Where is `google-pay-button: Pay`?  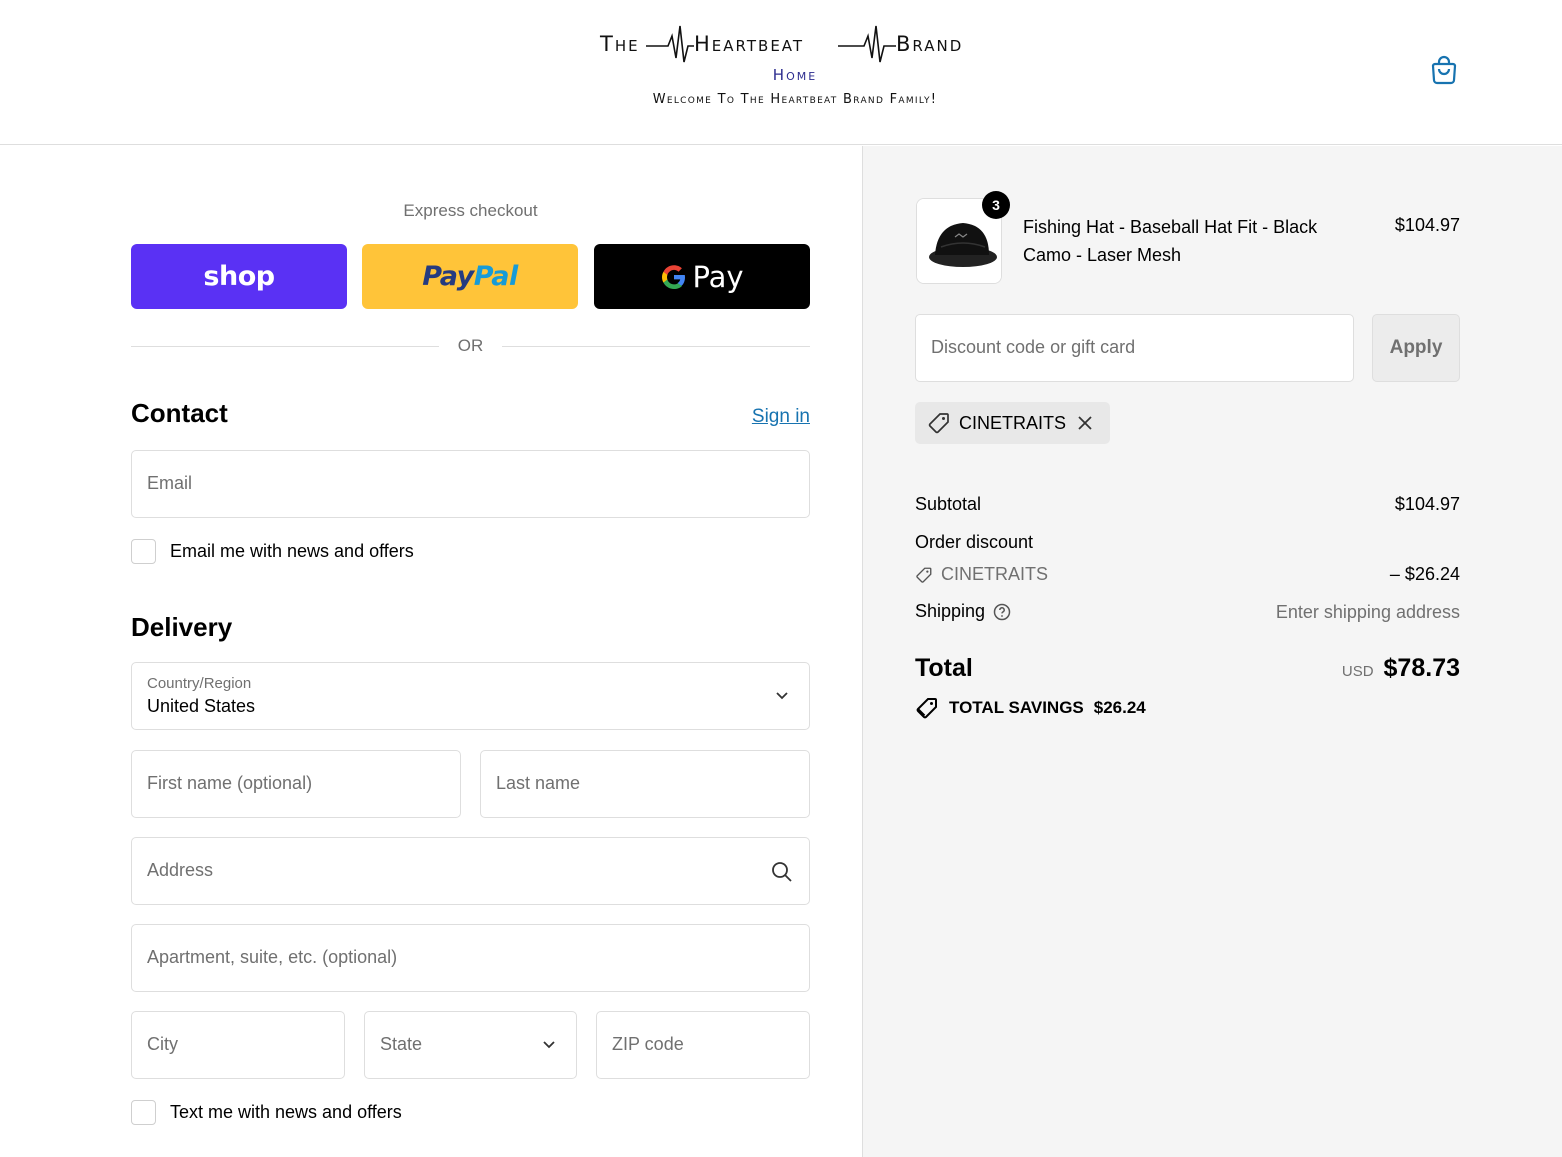
google-pay-button: Pay is located at coordinates (702, 276).